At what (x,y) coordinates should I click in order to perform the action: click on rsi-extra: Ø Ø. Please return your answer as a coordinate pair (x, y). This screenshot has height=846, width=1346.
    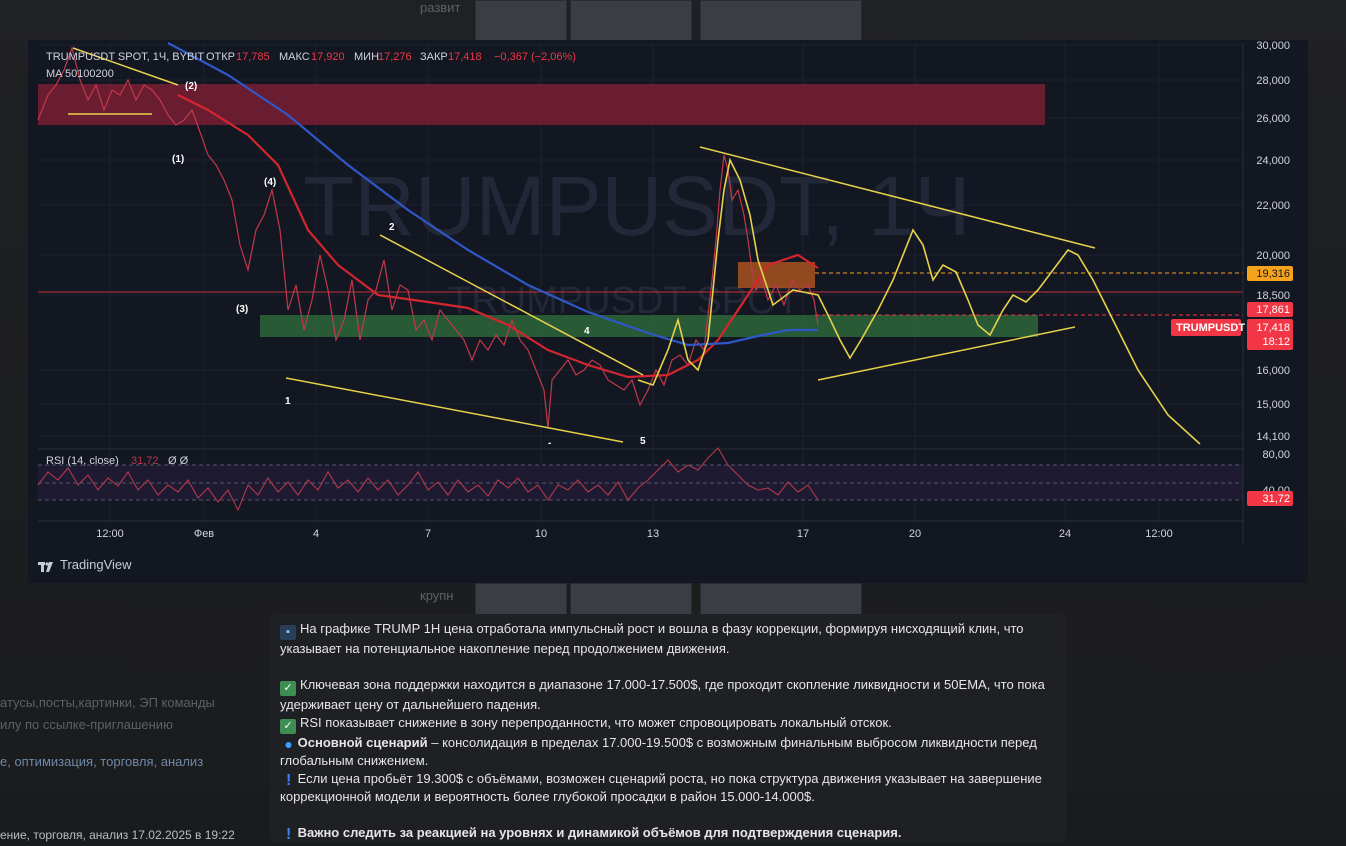
    Looking at the image, I should click on (178, 461).